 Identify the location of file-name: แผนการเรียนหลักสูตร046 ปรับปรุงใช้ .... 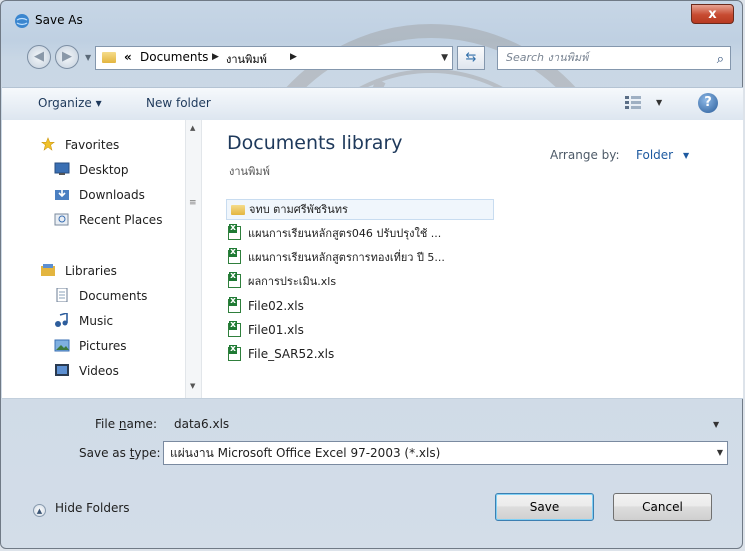
(345, 233).